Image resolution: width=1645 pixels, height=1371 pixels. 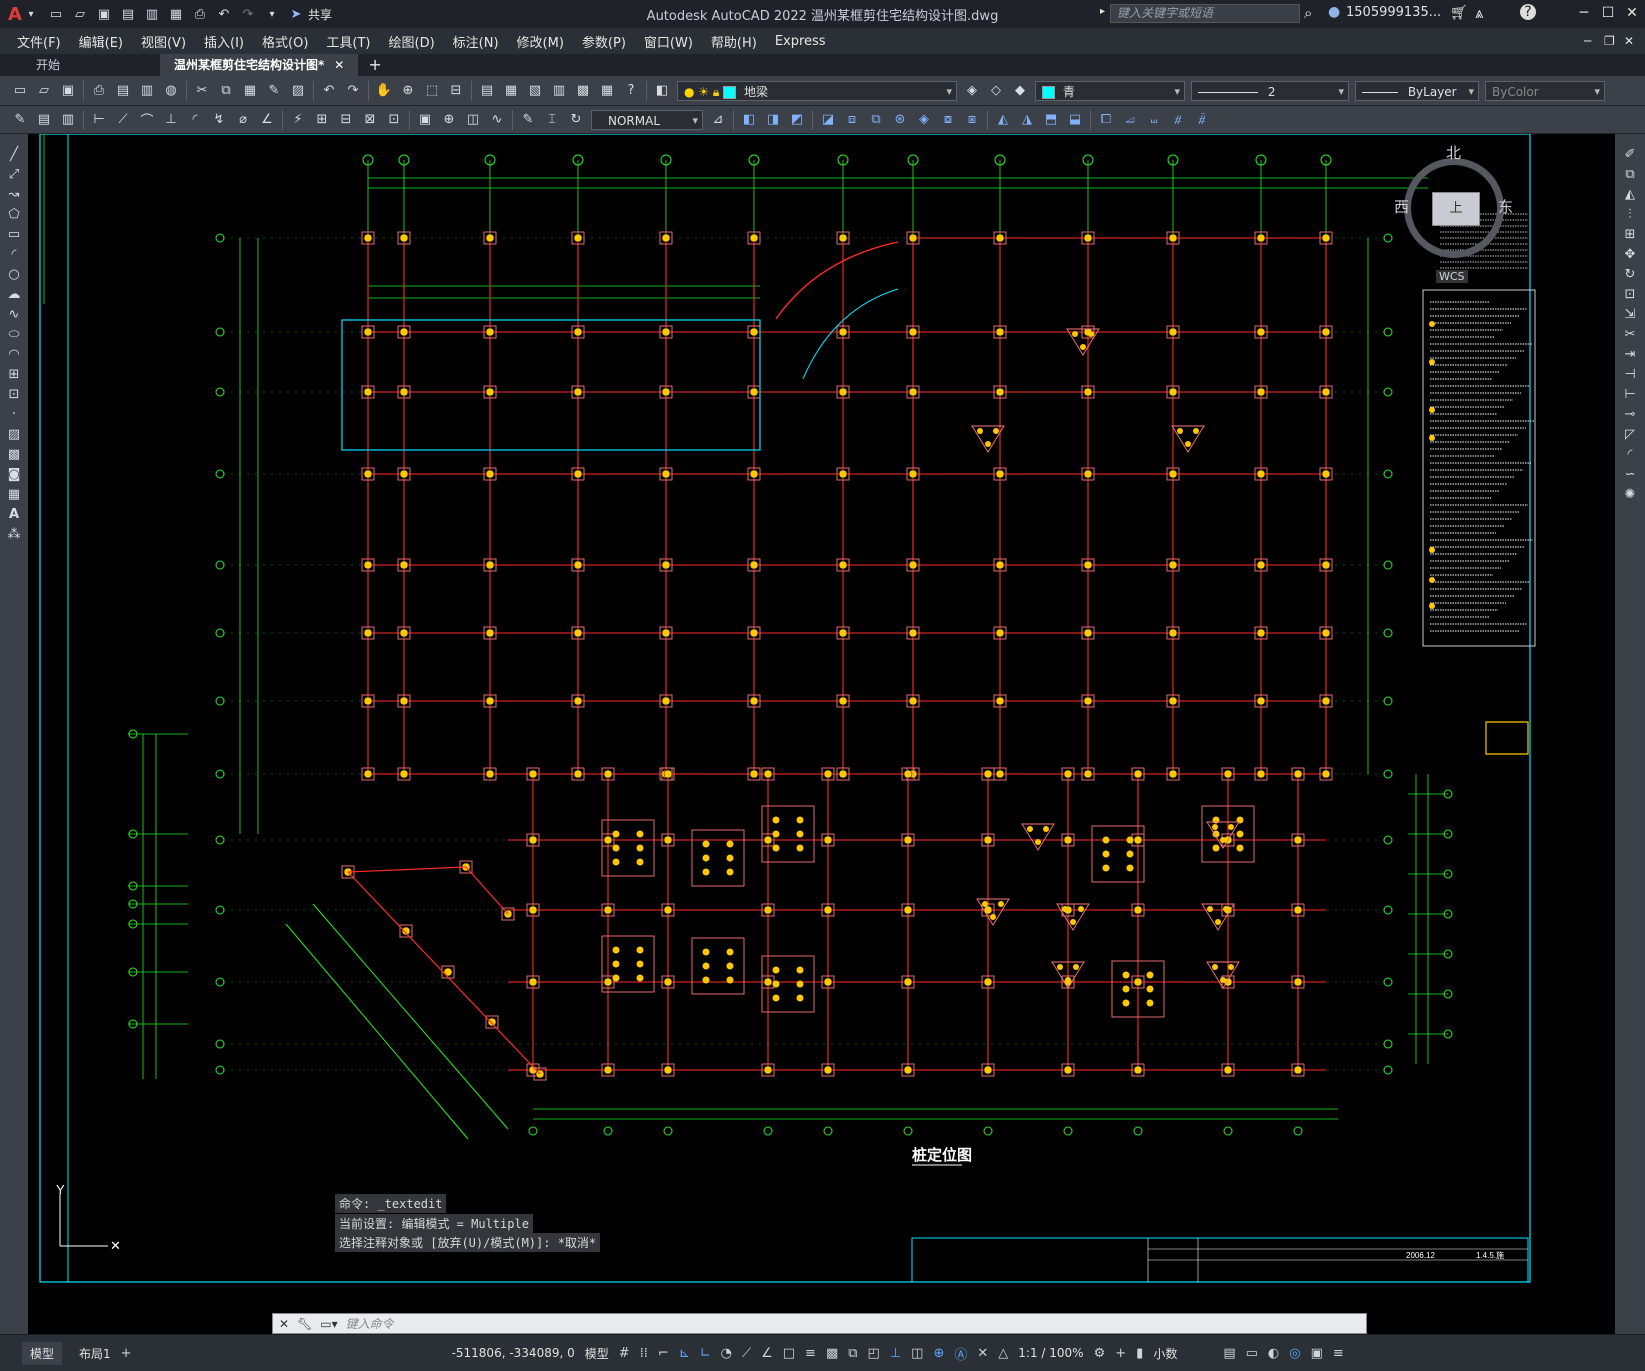 I want to click on modify-3-icon: ◩, so click(x=797, y=120).